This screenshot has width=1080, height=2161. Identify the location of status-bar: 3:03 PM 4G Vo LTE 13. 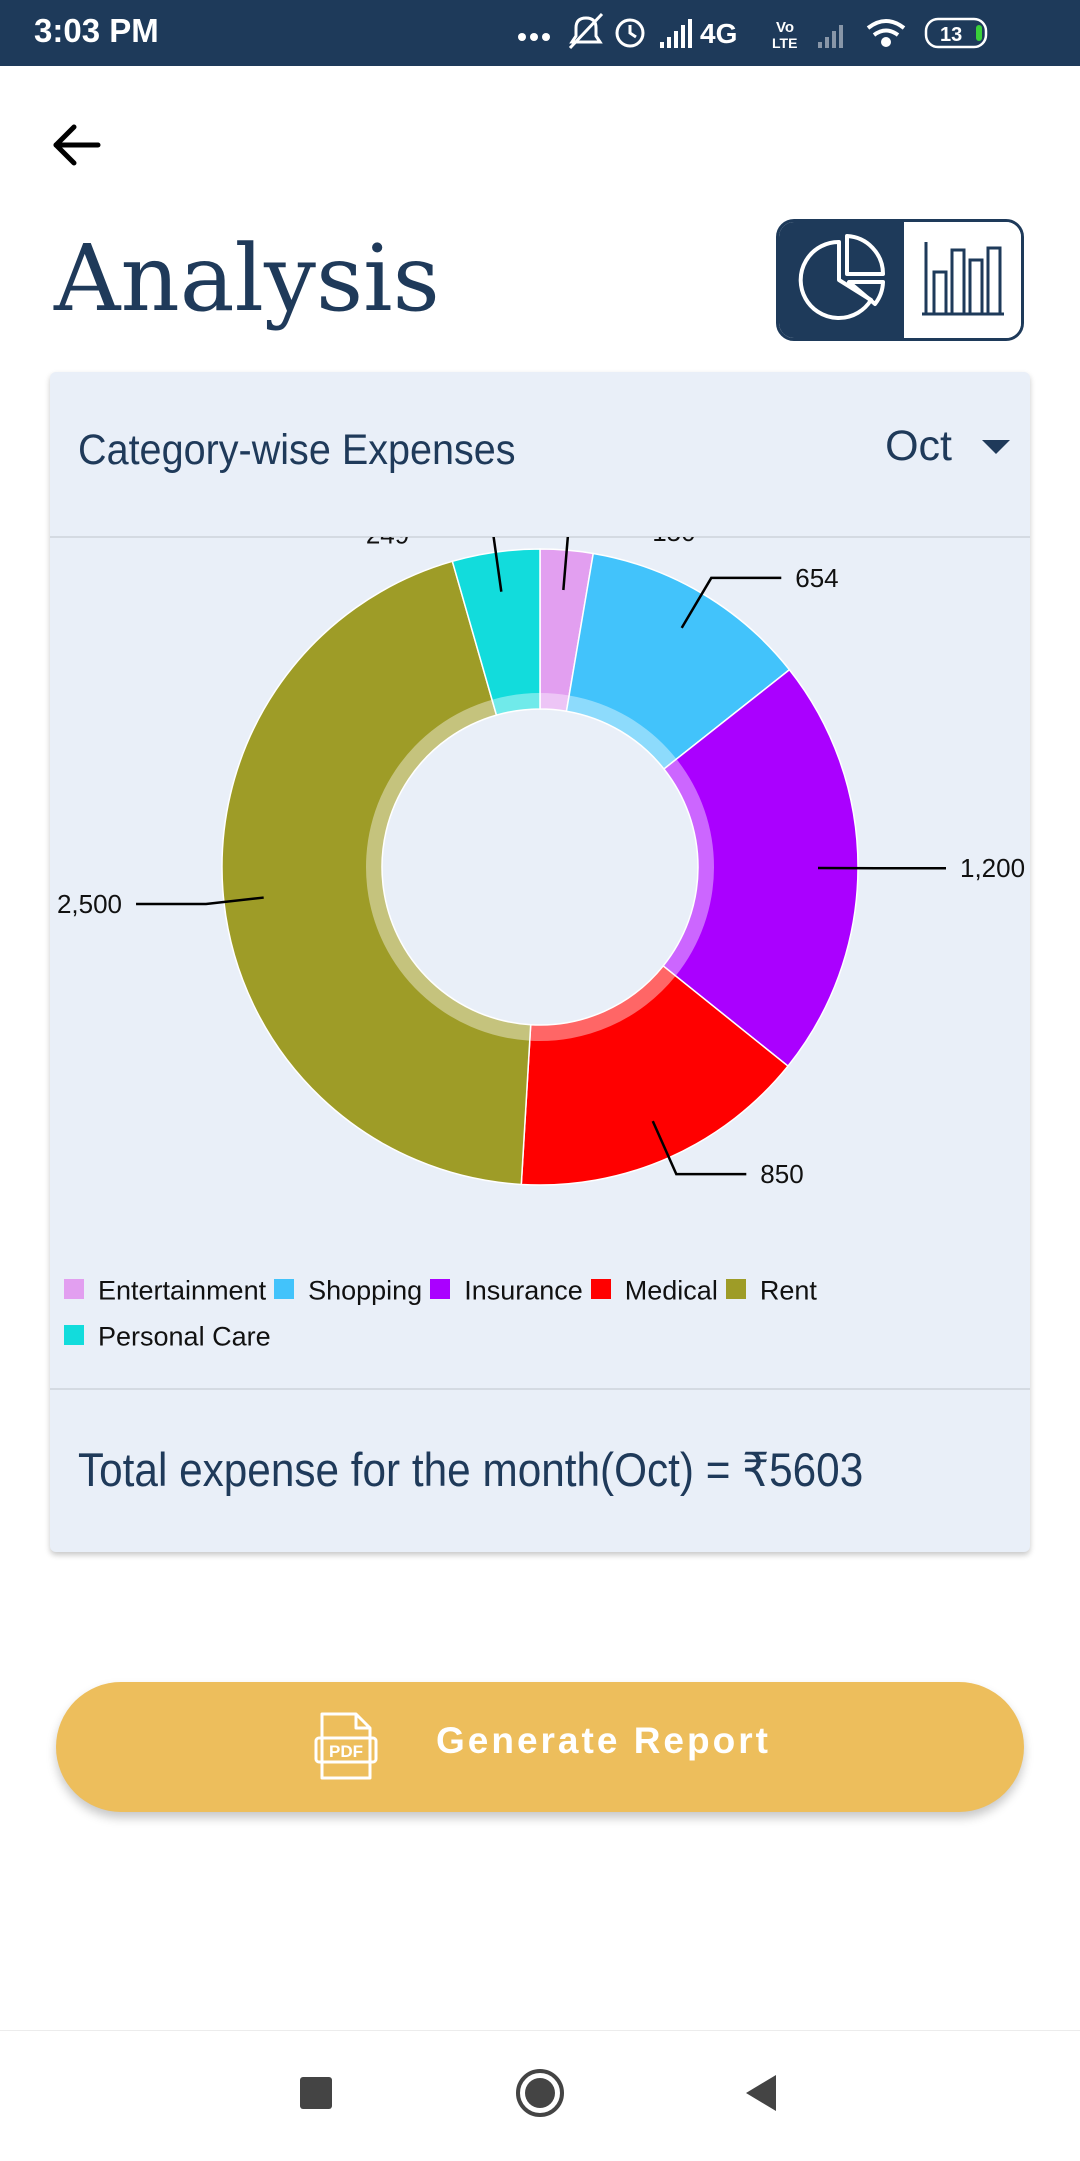
(540, 33).